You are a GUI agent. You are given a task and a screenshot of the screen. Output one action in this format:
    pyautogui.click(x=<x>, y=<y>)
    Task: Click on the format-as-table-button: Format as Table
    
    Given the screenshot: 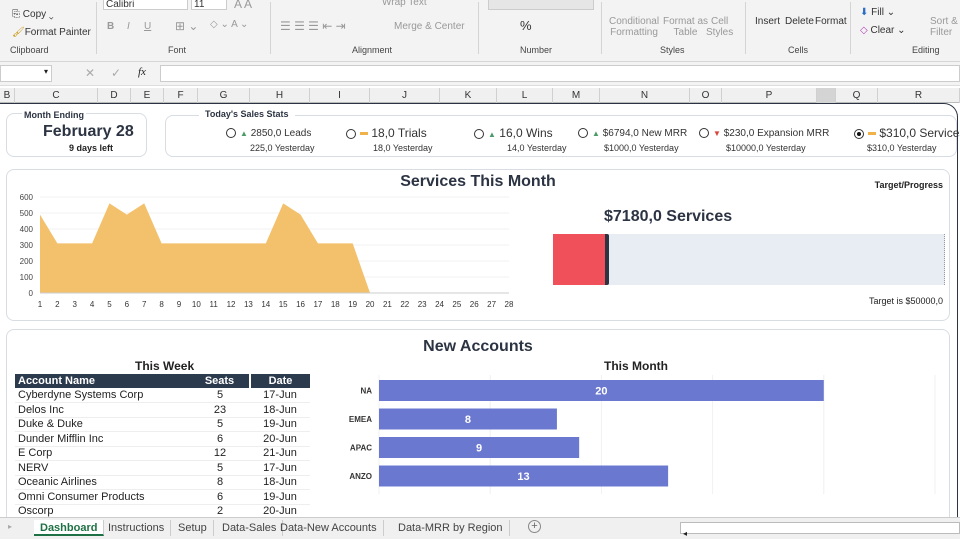 What is the action you would take?
    pyautogui.click(x=685, y=27)
    